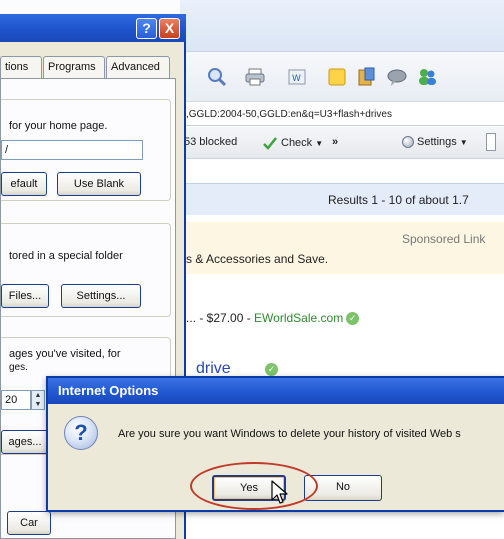  What do you see at coordinates (298, 318) in the screenshot?
I see `result-site: EWorldSale.com` at bounding box center [298, 318].